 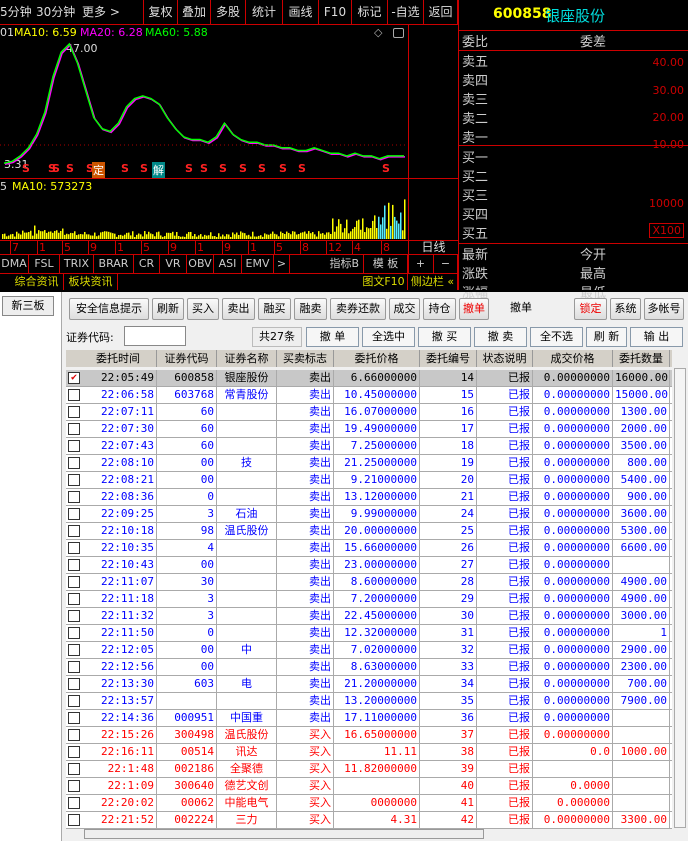 What do you see at coordinates (168, 309) in the screenshot?
I see `trade-toolbar-button-1: 刷新` at bounding box center [168, 309].